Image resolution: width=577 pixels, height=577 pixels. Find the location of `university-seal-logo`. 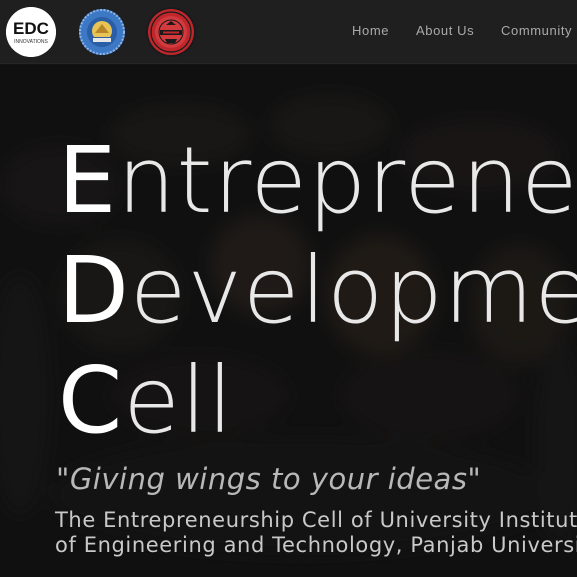

university-seal-logo is located at coordinates (102, 32).